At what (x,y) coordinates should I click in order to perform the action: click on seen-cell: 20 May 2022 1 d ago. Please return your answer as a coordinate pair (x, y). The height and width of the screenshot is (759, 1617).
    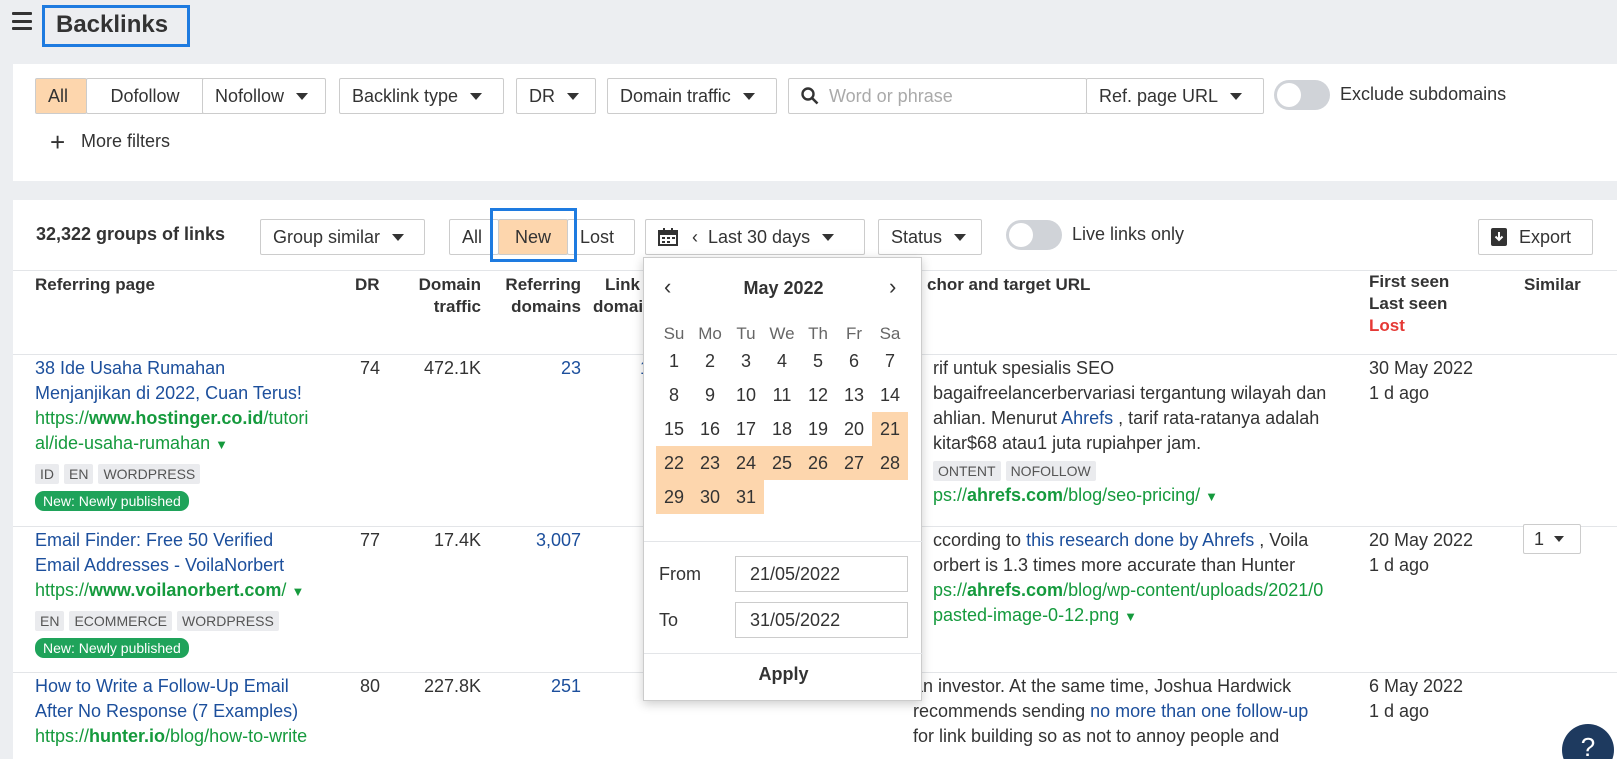
    Looking at the image, I should click on (1421, 553).